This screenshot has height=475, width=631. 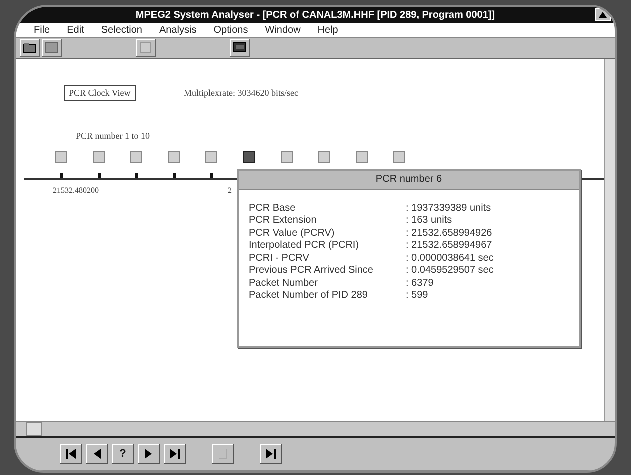 I want to click on field-label: PCR Extension, so click(x=283, y=220).